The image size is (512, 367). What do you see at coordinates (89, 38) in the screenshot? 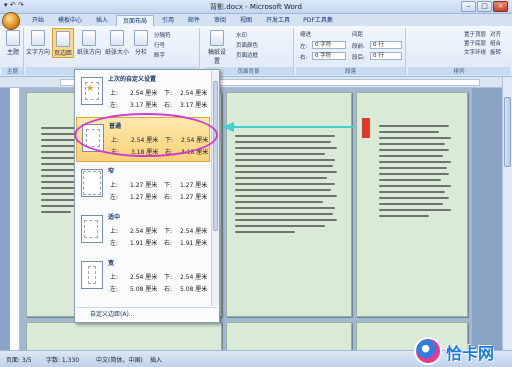
I see `orientation-icon` at bounding box center [89, 38].